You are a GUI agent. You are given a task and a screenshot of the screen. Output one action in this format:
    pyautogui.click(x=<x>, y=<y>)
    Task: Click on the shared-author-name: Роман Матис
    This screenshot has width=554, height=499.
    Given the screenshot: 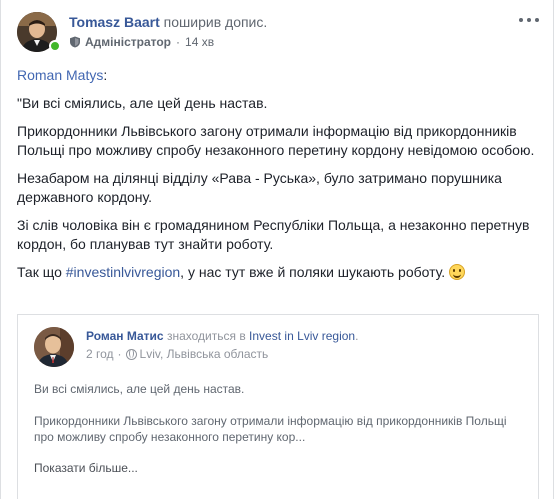 What is the action you would take?
    pyautogui.click(x=125, y=336)
    